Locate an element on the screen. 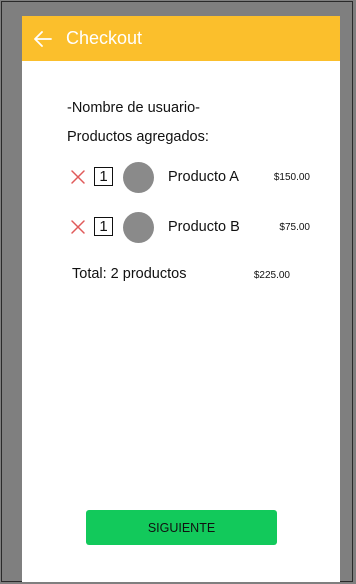  back-button is located at coordinates (43, 38).